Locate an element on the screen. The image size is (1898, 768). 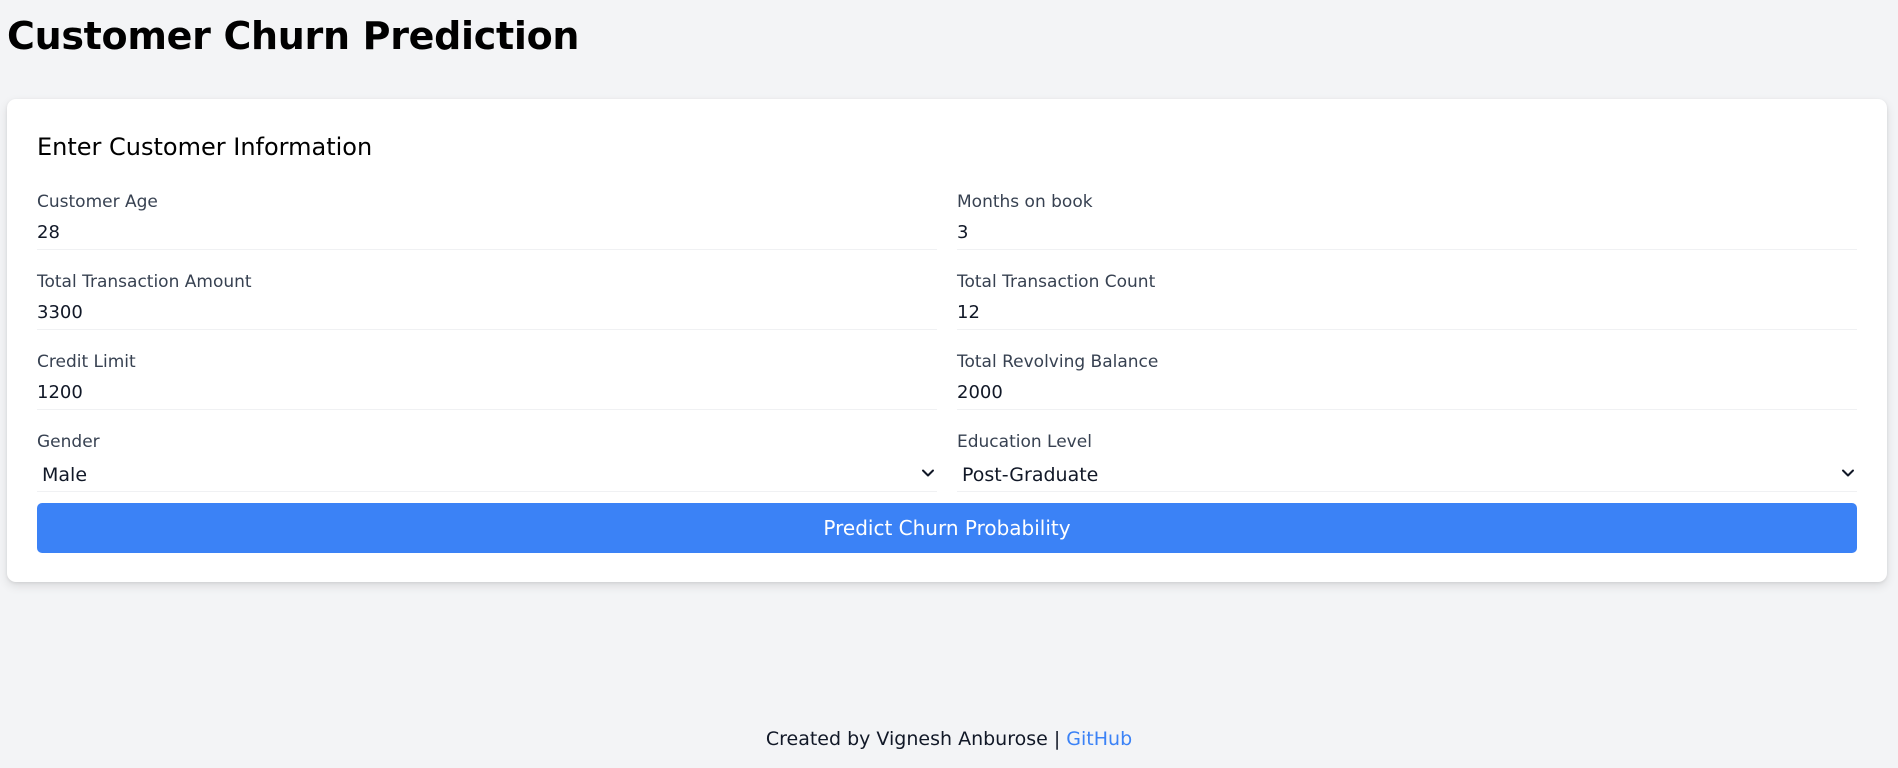
total-revolving-balance-label: Total Revolving Balance is located at coordinates (1058, 362).